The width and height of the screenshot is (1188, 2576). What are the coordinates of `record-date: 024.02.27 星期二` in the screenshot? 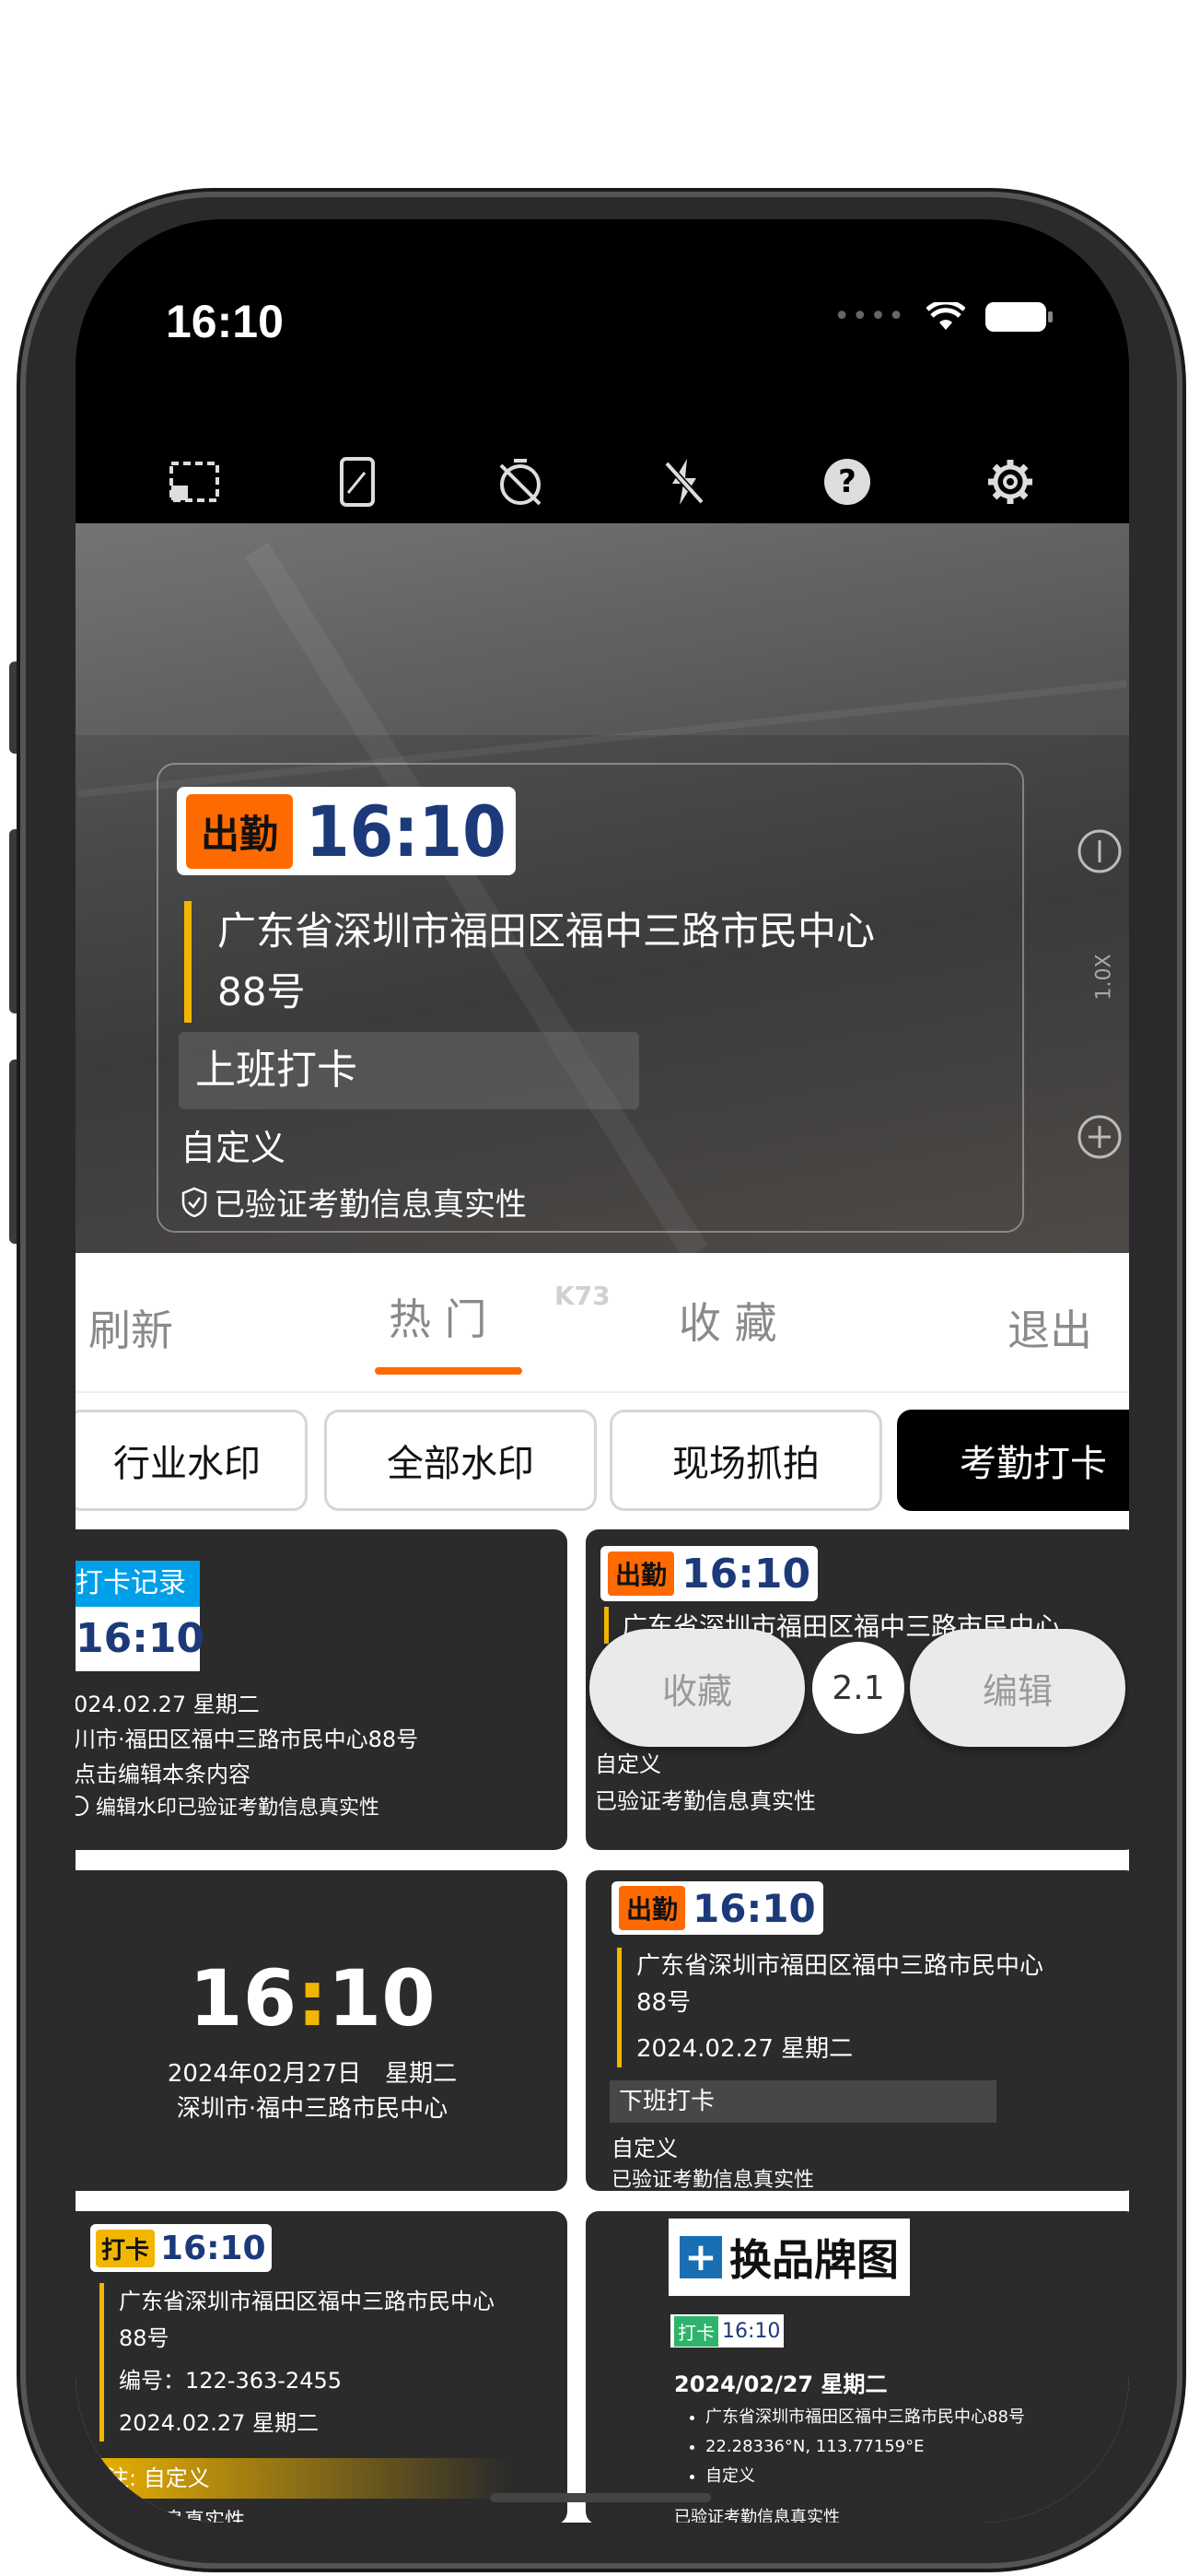 It's located at (168, 1704).